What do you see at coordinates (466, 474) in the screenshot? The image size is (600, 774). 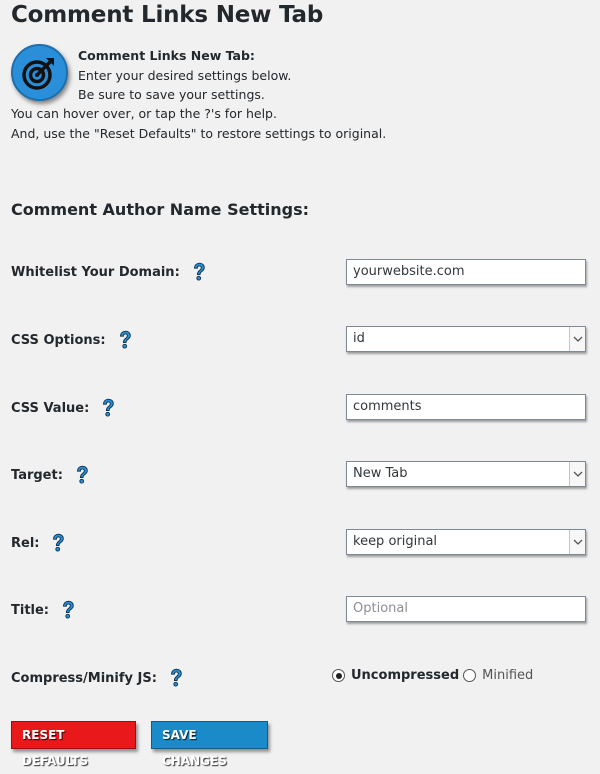 I see `target-select: New Tab` at bounding box center [466, 474].